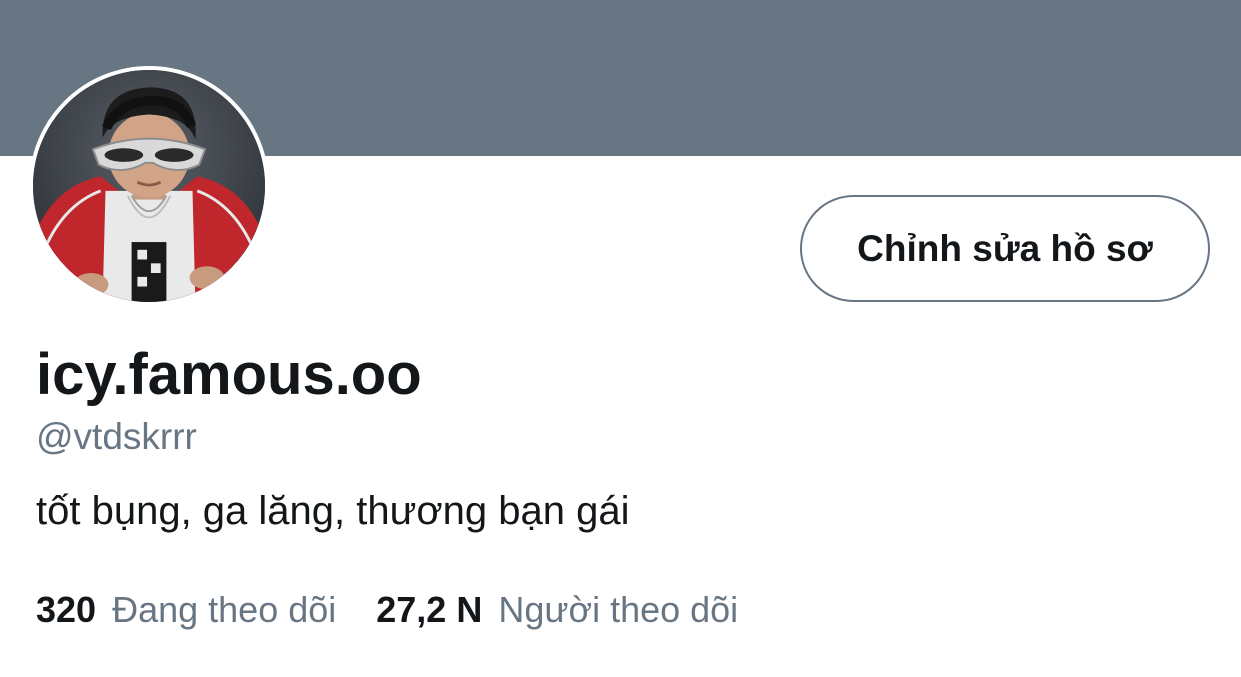 The image size is (1241, 677). What do you see at coordinates (333, 511) in the screenshot?
I see `profile-bio: tốt bụng, ga lăng, thương bạn gái` at bounding box center [333, 511].